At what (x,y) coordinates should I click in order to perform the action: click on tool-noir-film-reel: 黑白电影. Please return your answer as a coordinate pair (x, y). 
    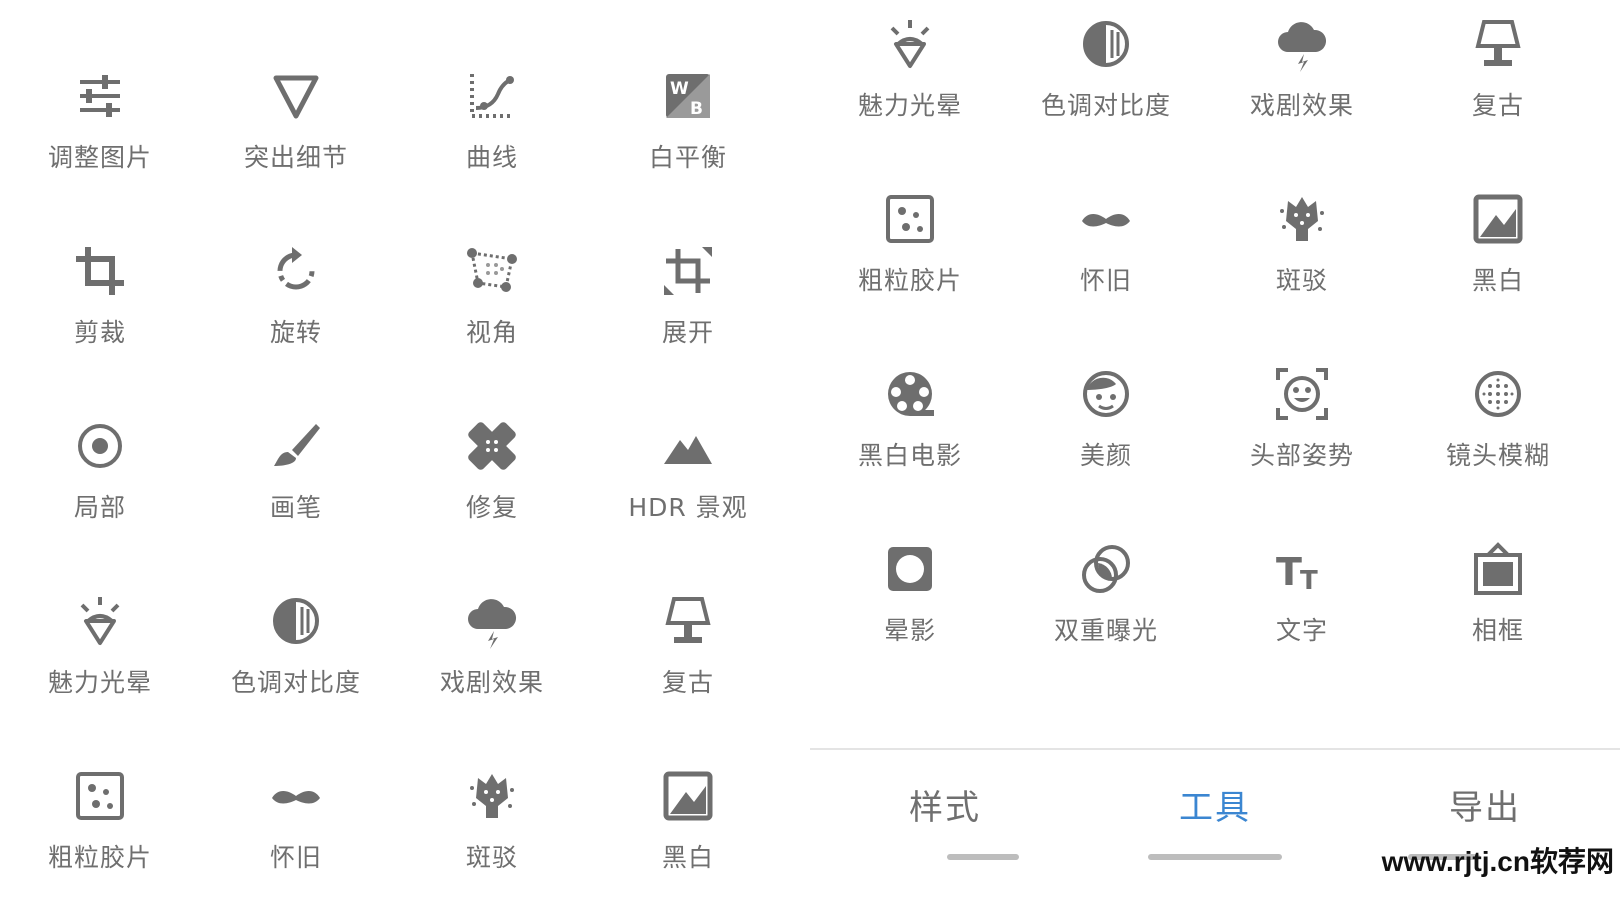
    Looking at the image, I should click on (910, 439).